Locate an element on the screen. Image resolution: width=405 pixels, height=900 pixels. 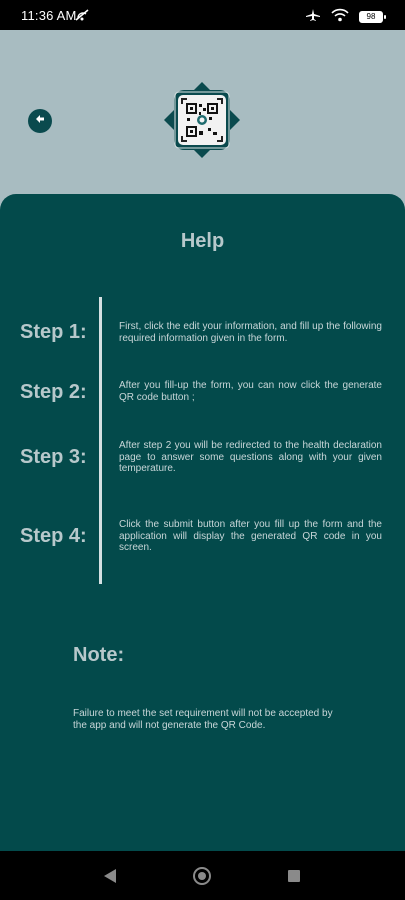
note-title: Note: is located at coordinates (99, 655).